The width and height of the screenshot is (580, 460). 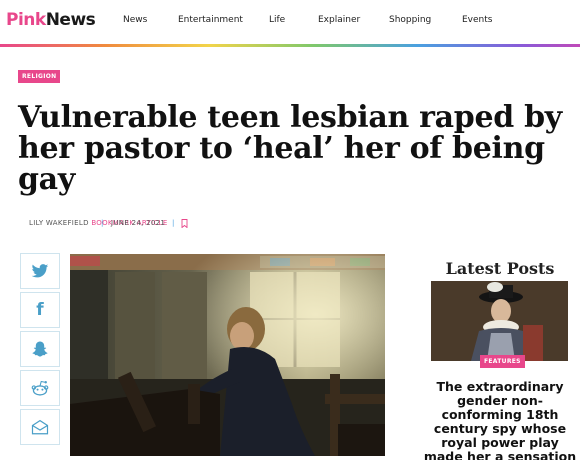 What do you see at coordinates (339, 20) in the screenshot?
I see `nav-item-explainer: Explainer` at bounding box center [339, 20].